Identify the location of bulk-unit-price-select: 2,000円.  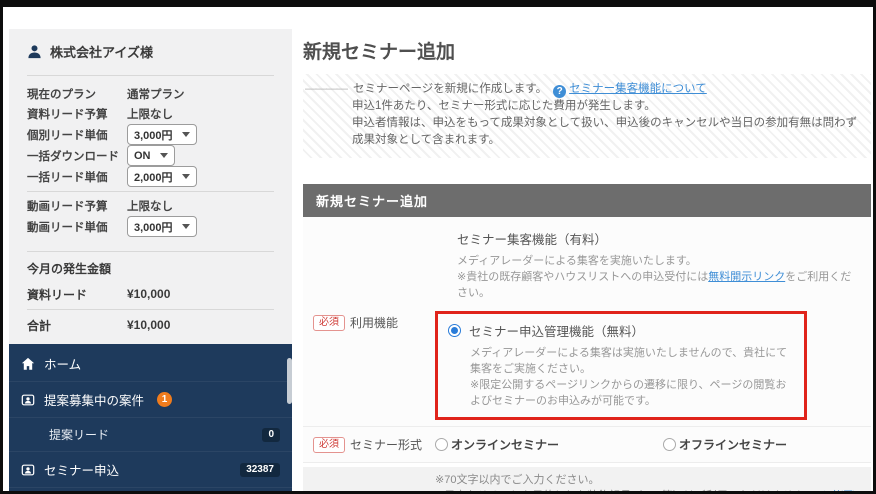
(162, 176).